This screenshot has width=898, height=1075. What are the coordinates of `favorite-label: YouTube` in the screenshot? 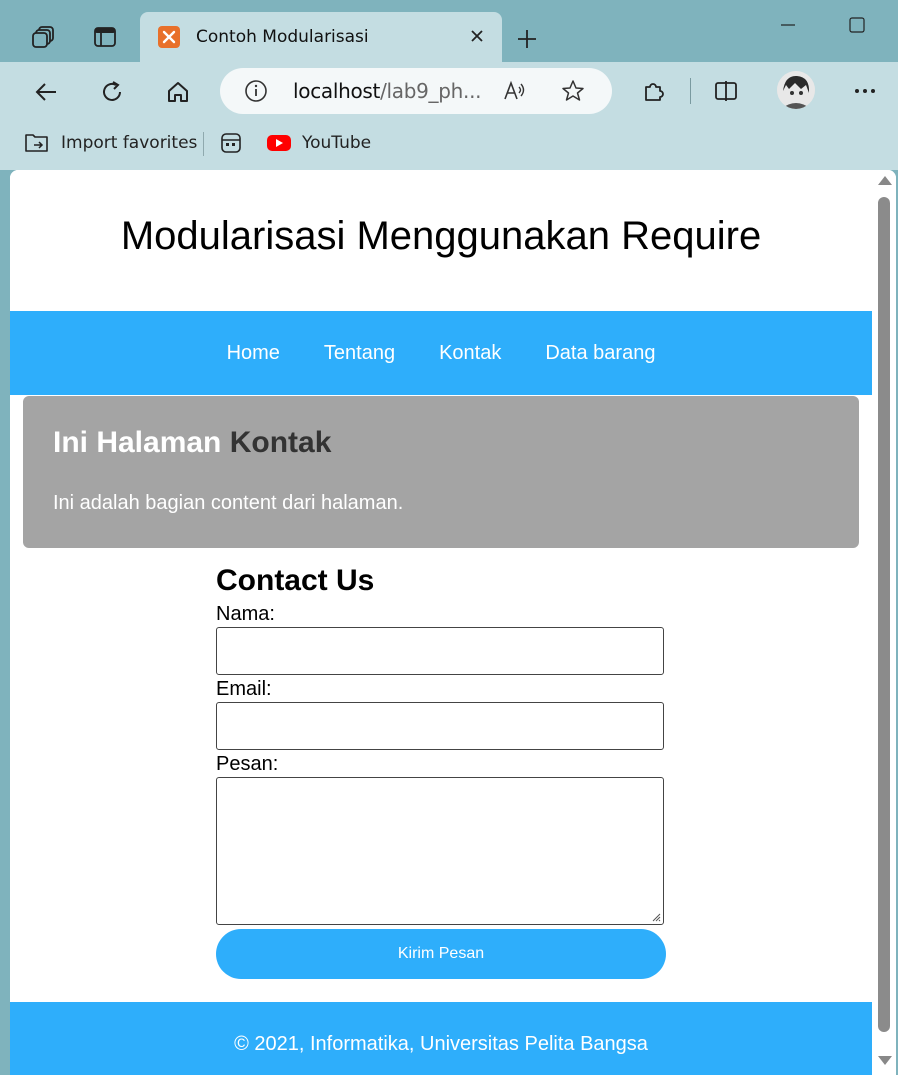 It's located at (337, 143).